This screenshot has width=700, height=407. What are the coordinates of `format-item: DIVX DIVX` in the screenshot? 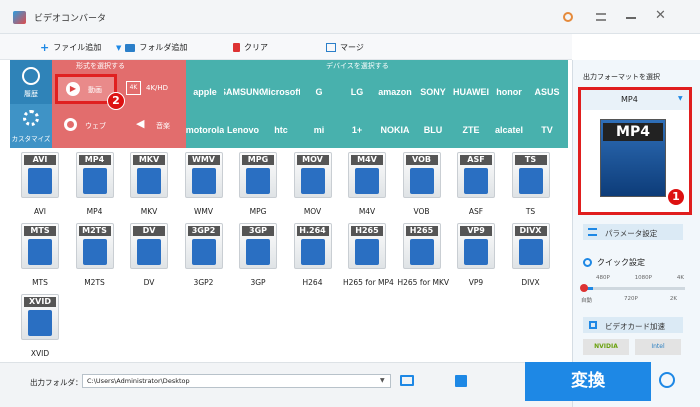 It's located at (531, 255).